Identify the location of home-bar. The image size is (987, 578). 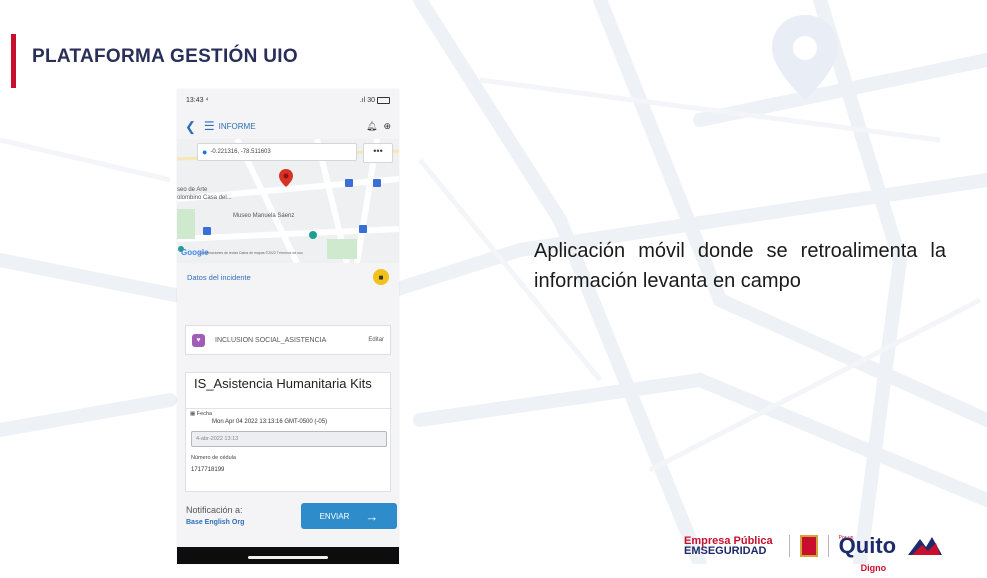
(288, 555).